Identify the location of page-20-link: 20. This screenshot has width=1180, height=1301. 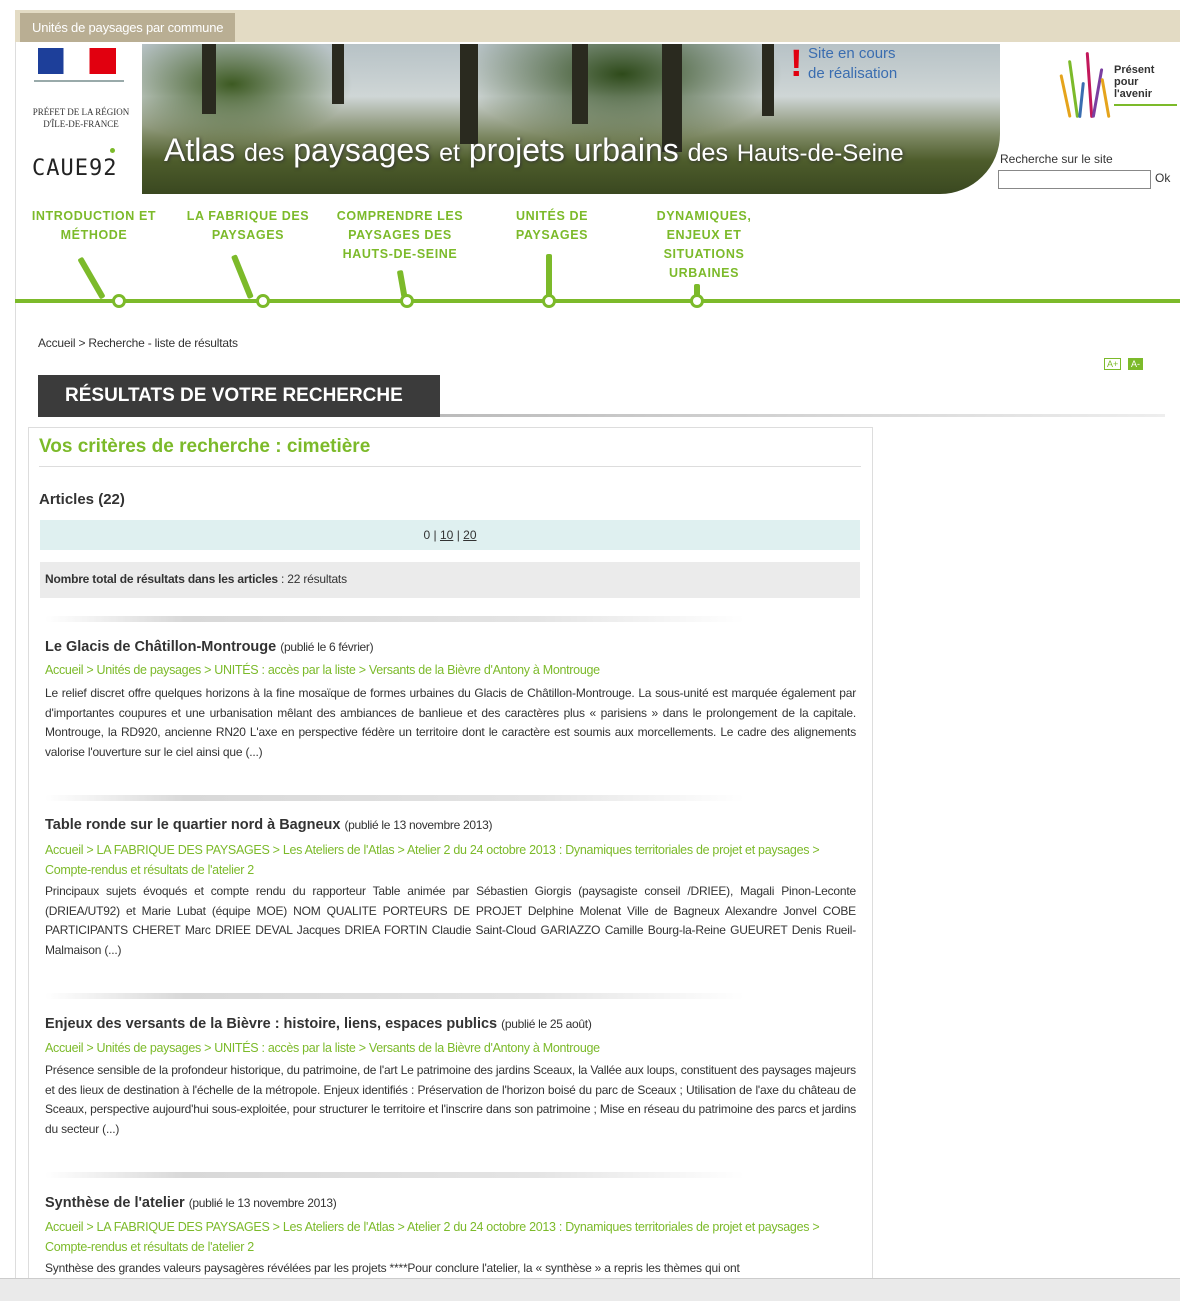
(469, 535).